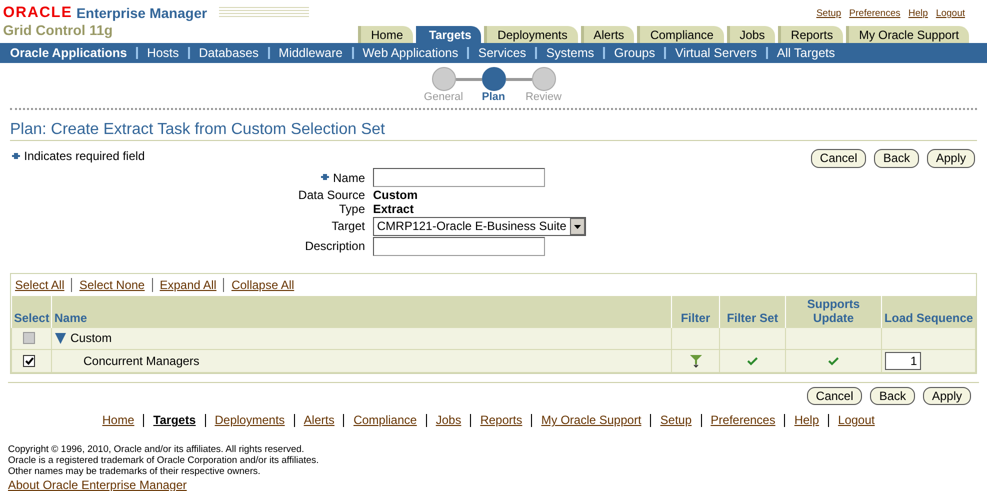 The image size is (987, 491). What do you see at coordinates (874, 14) in the screenshot?
I see `global-link: Preferences` at bounding box center [874, 14].